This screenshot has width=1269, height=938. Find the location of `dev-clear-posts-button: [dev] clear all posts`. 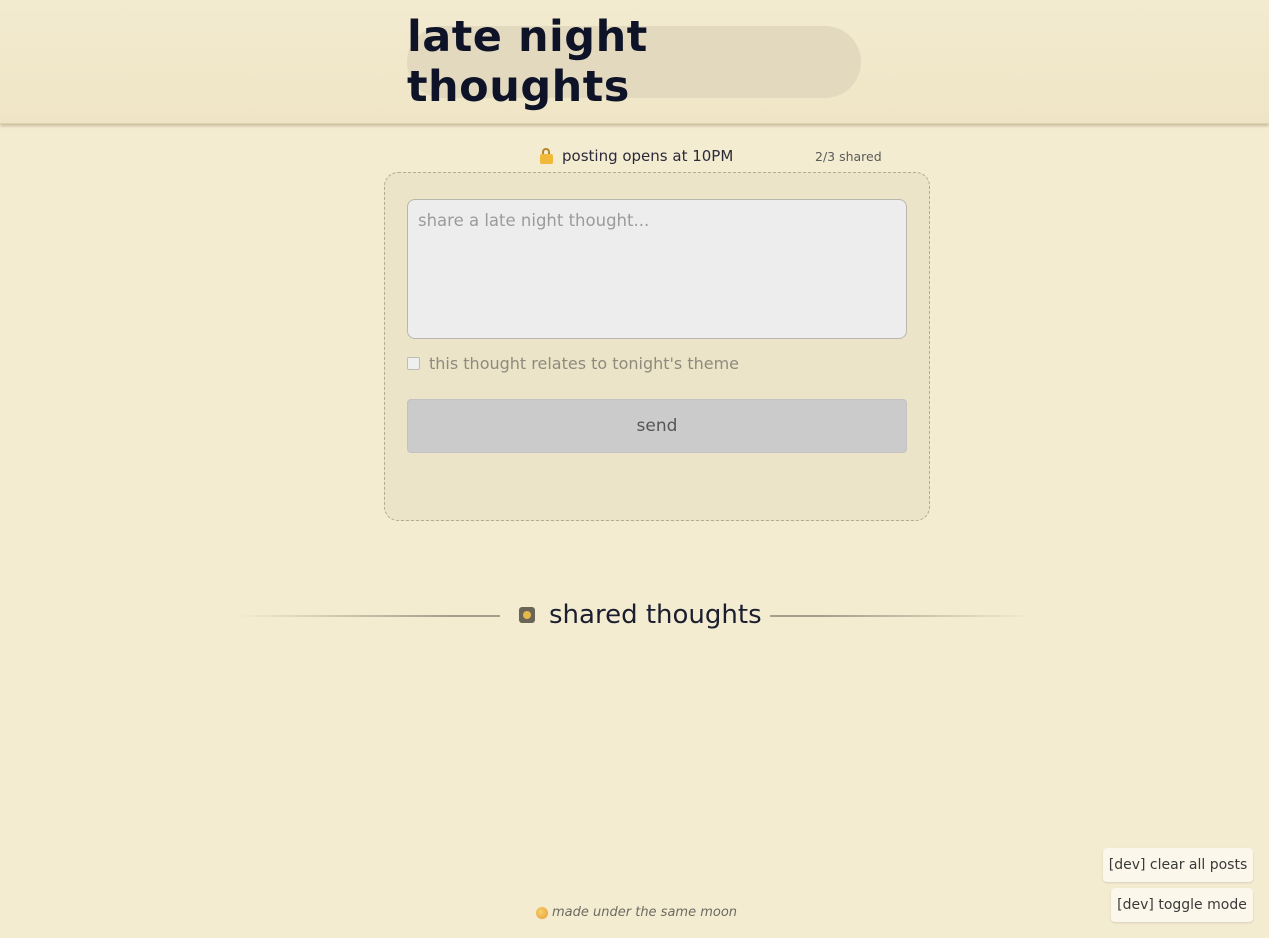

dev-clear-posts-button: [dev] clear all posts is located at coordinates (1178, 865).